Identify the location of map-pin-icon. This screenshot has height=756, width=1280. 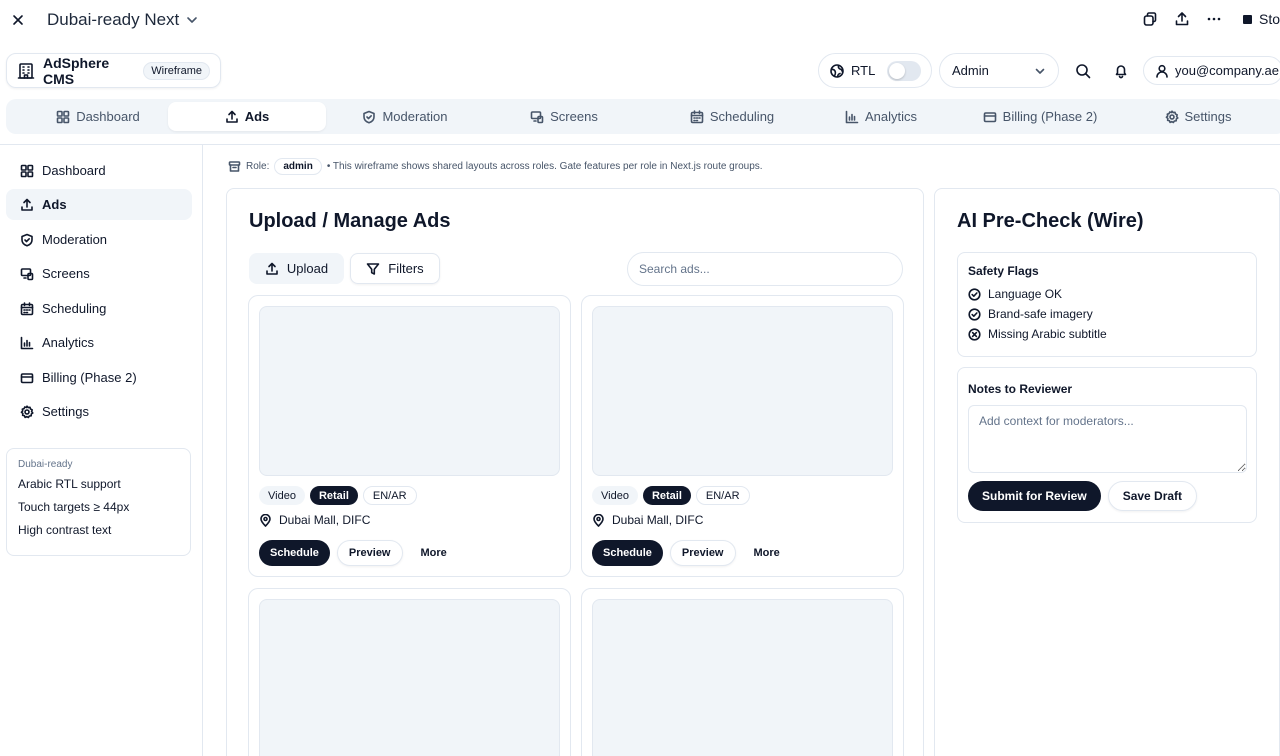
(265, 520).